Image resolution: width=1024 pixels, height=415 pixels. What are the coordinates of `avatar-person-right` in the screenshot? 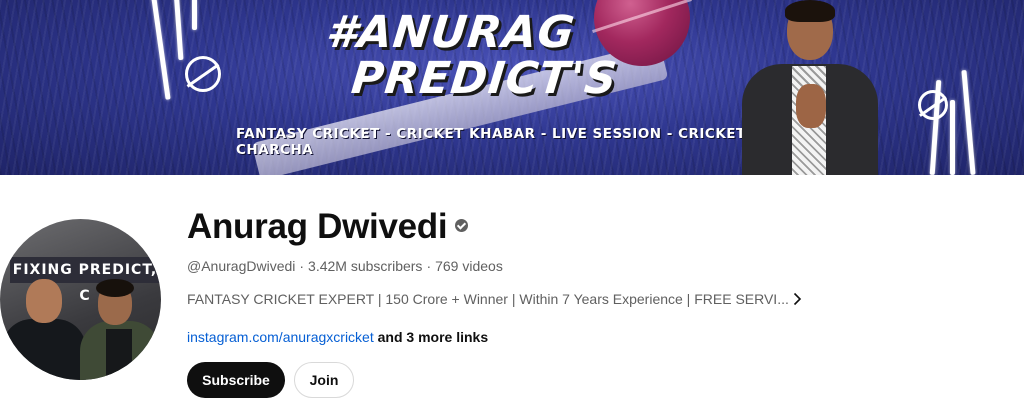 It's located at (120, 329).